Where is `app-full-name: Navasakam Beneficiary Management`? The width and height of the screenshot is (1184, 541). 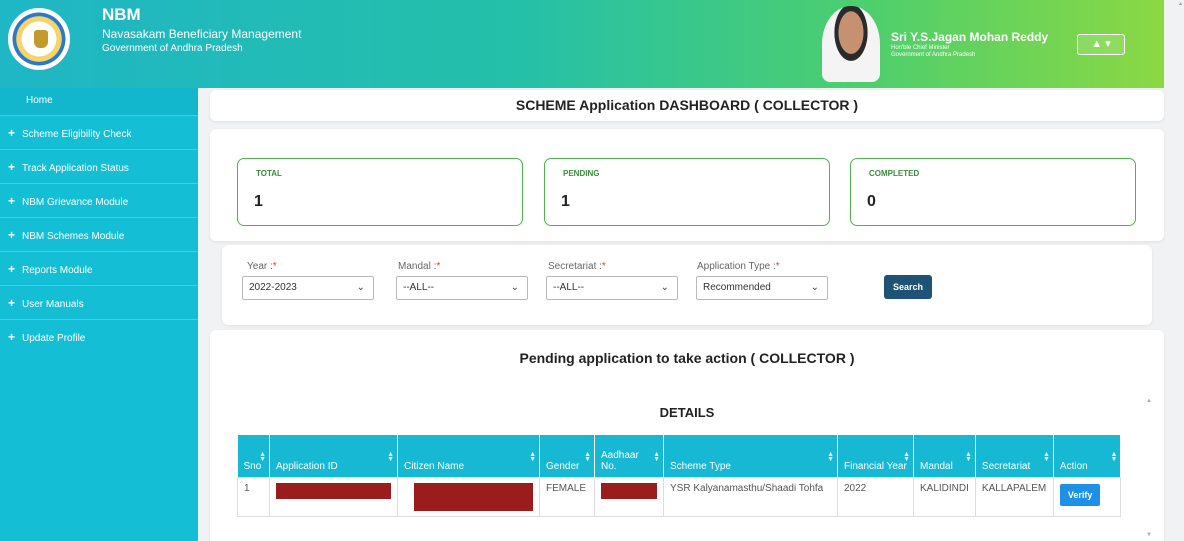
app-full-name: Navasakam Beneficiary Management is located at coordinates (202, 34).